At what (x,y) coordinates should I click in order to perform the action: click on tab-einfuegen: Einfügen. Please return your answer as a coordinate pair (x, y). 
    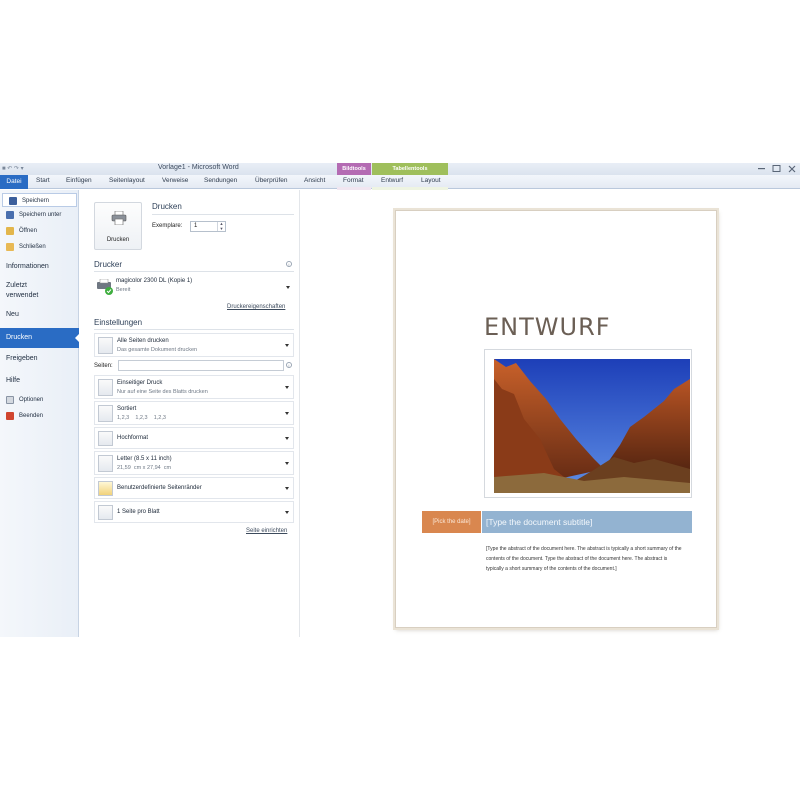
    Looking at the image, I should click on (79, 180).